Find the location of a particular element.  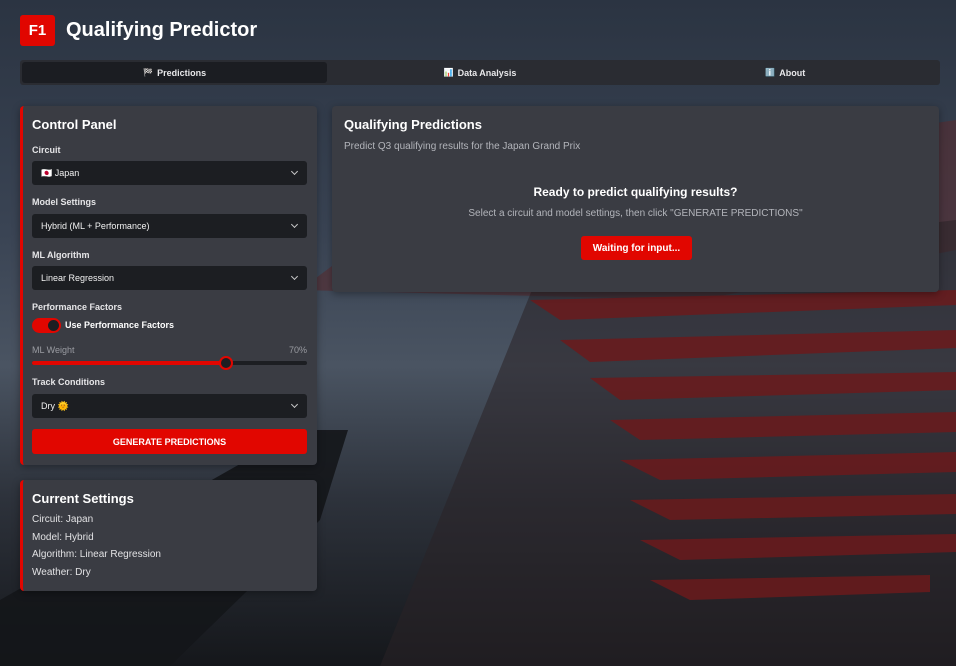

track-conditions-label: Track Conditions is located at coordinates (69, 382).